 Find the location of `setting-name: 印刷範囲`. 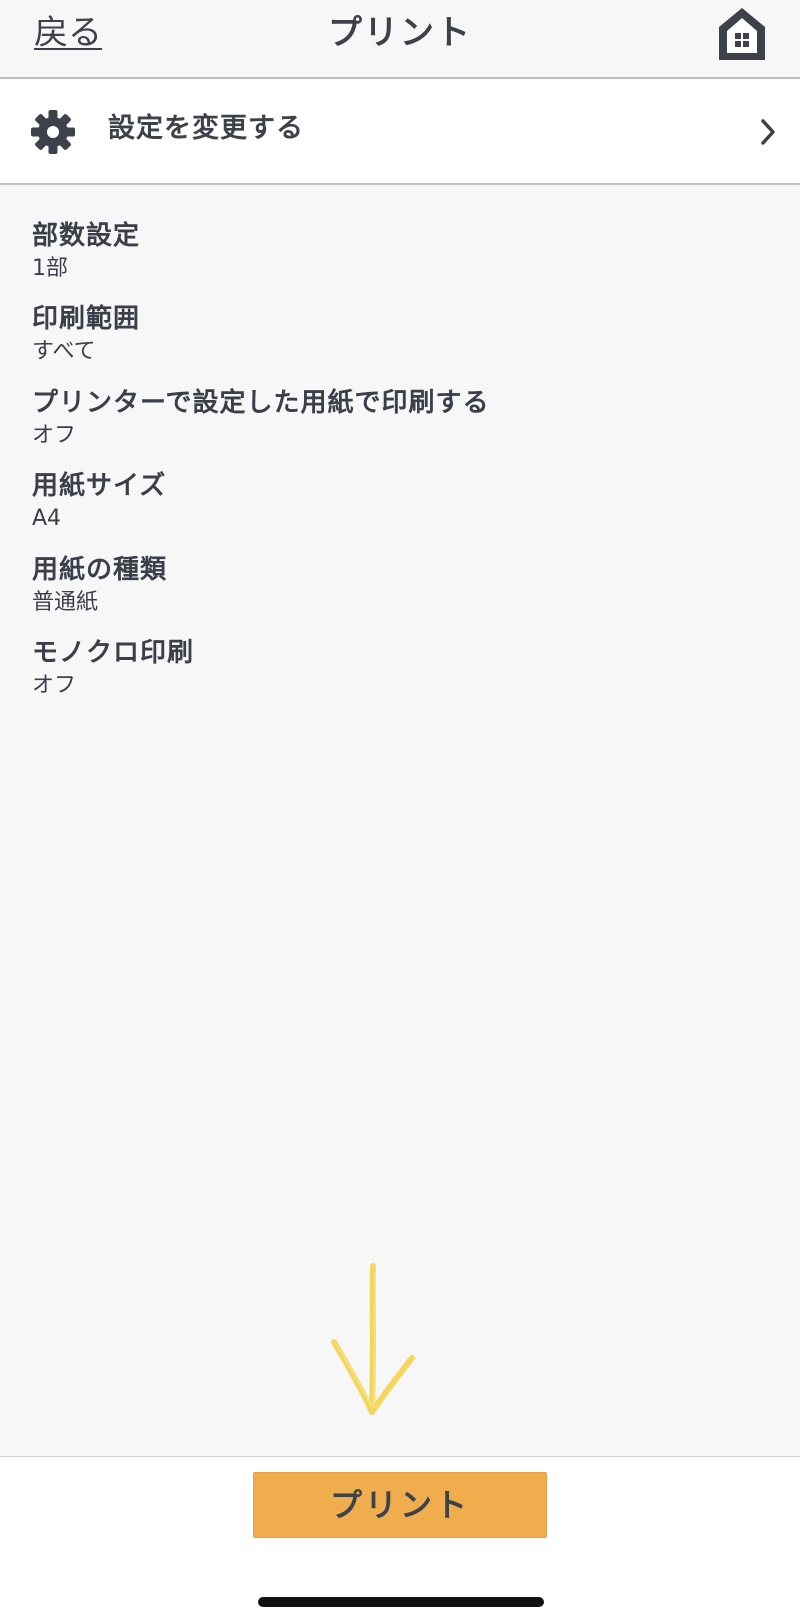

setting-name: 印刷範囲 is located at coordinates (86, 319).